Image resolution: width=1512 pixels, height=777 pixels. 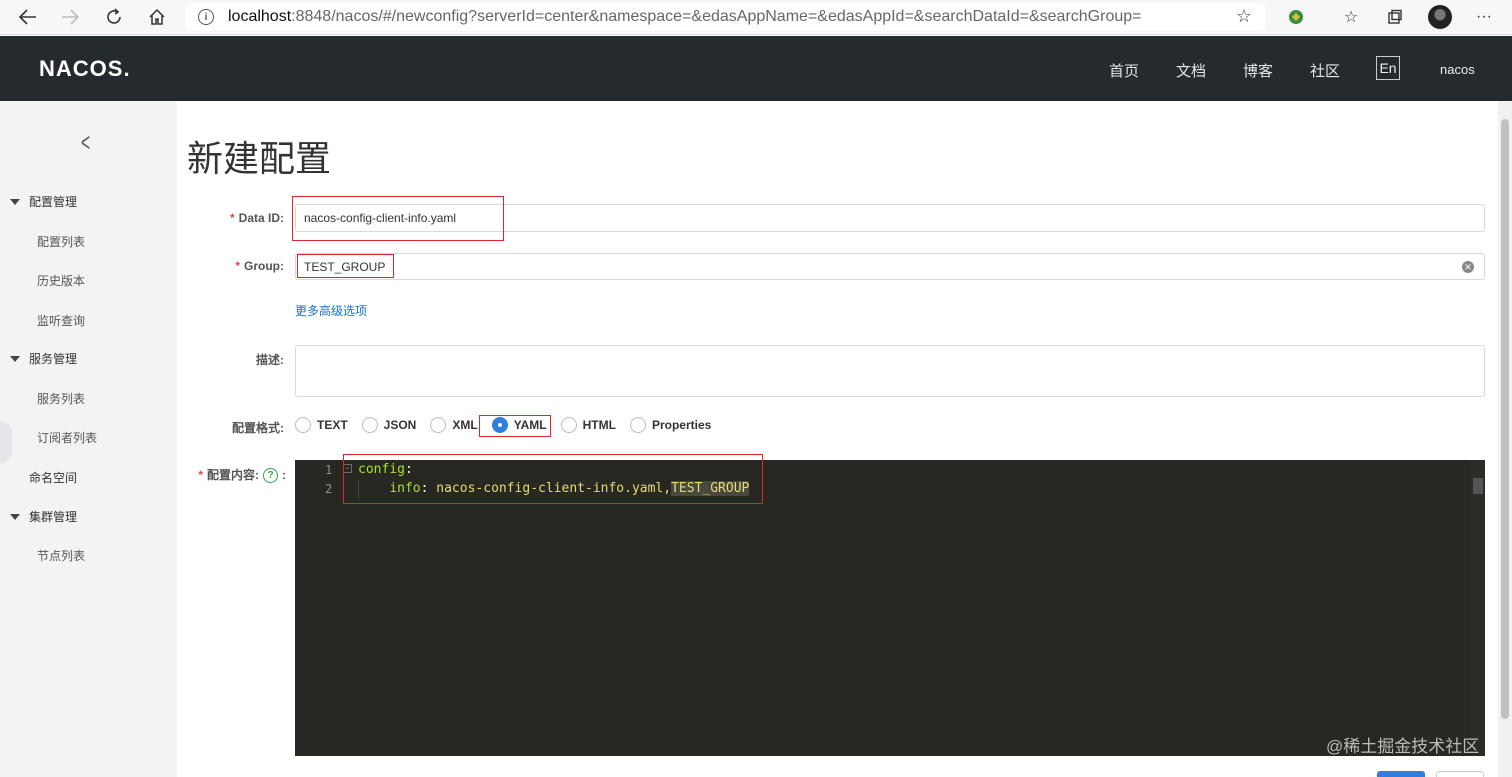 I want to click on radio-json: JSON, so click(x=389, y=425).